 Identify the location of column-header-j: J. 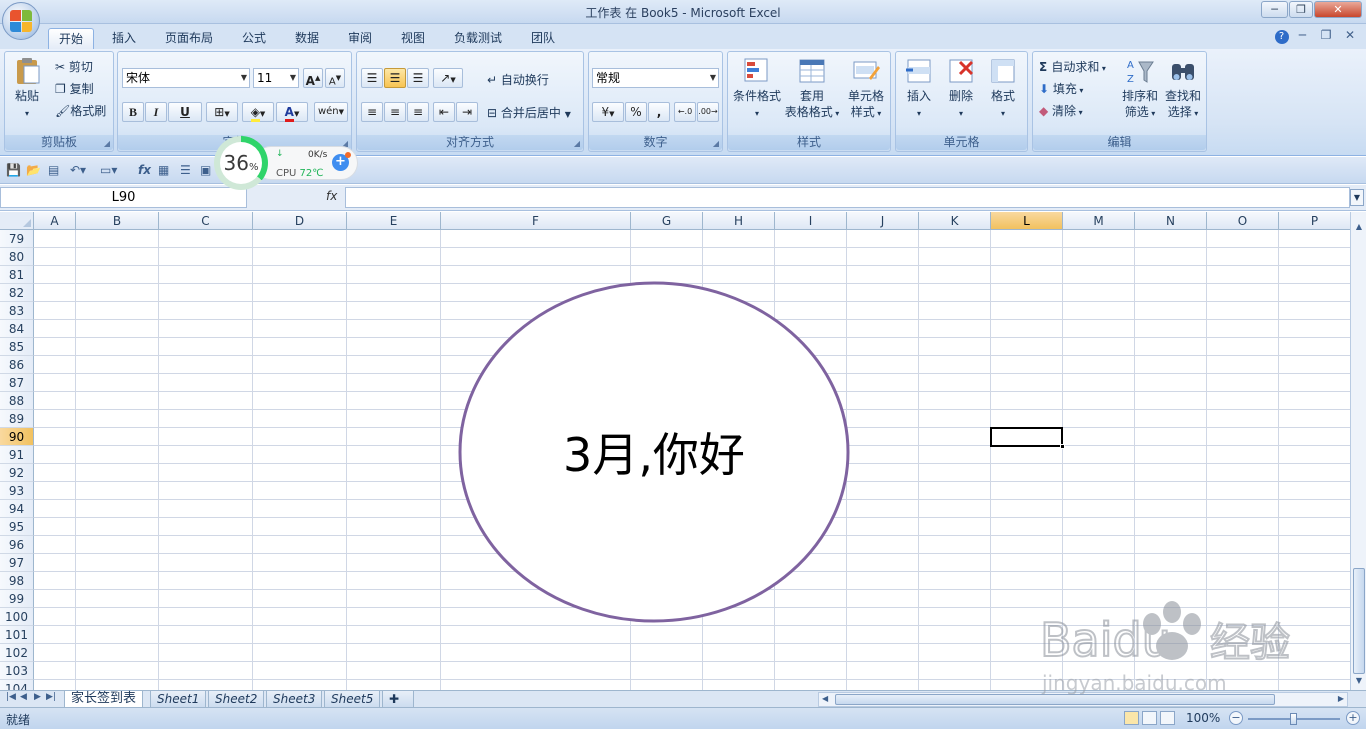
(883, 221).